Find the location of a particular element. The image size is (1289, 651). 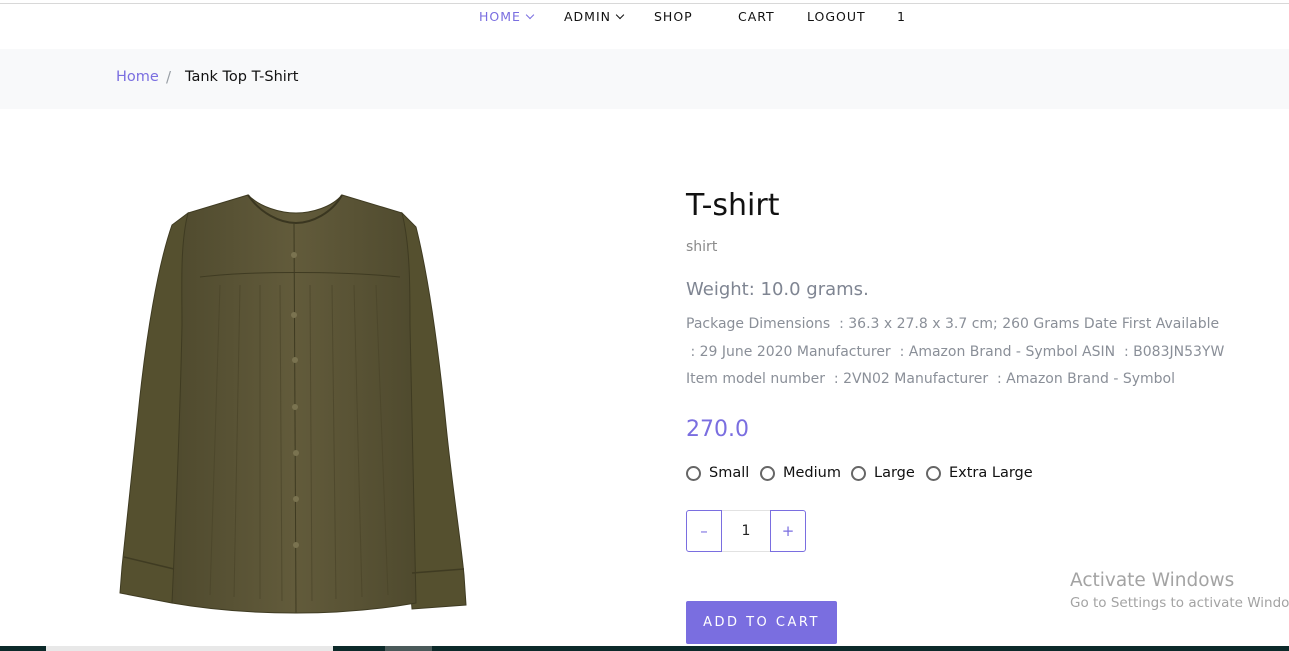

nav-logout: LOGOUT is located at coordinates (836, 16).